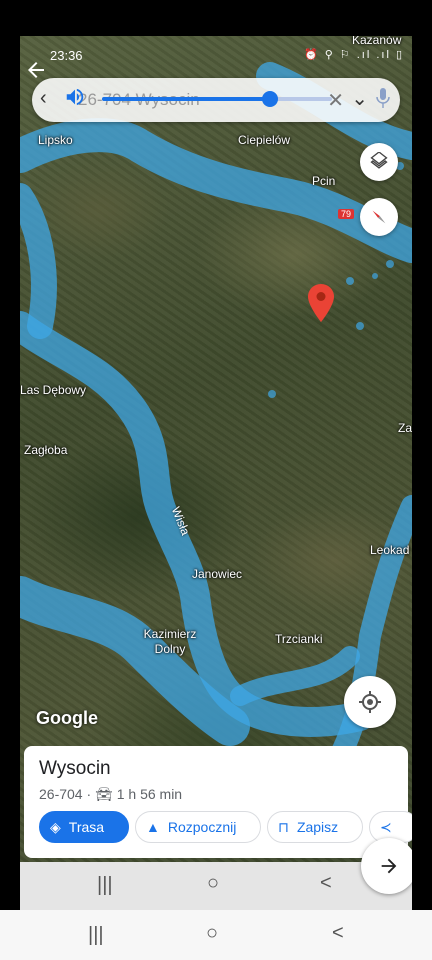 The image size is (432, 960). Describe the element at coordinates (149, 794) in the screenshot. I see `travel-duration: 1 h 56 min` at that location.